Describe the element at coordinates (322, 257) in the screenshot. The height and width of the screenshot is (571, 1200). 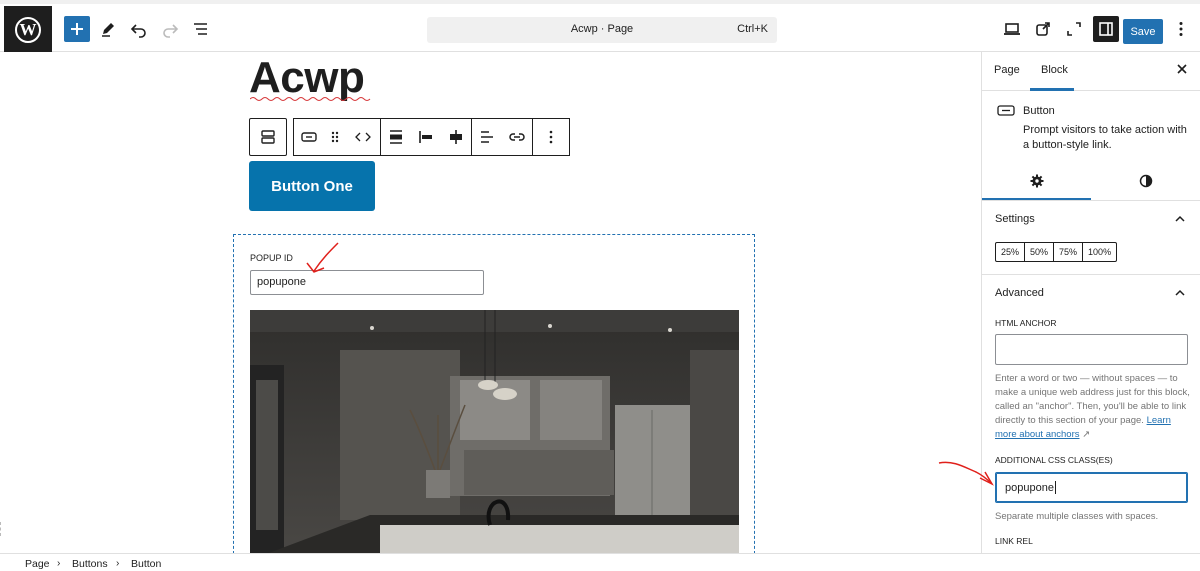
I see `annotation-arrow-popup` at that location.